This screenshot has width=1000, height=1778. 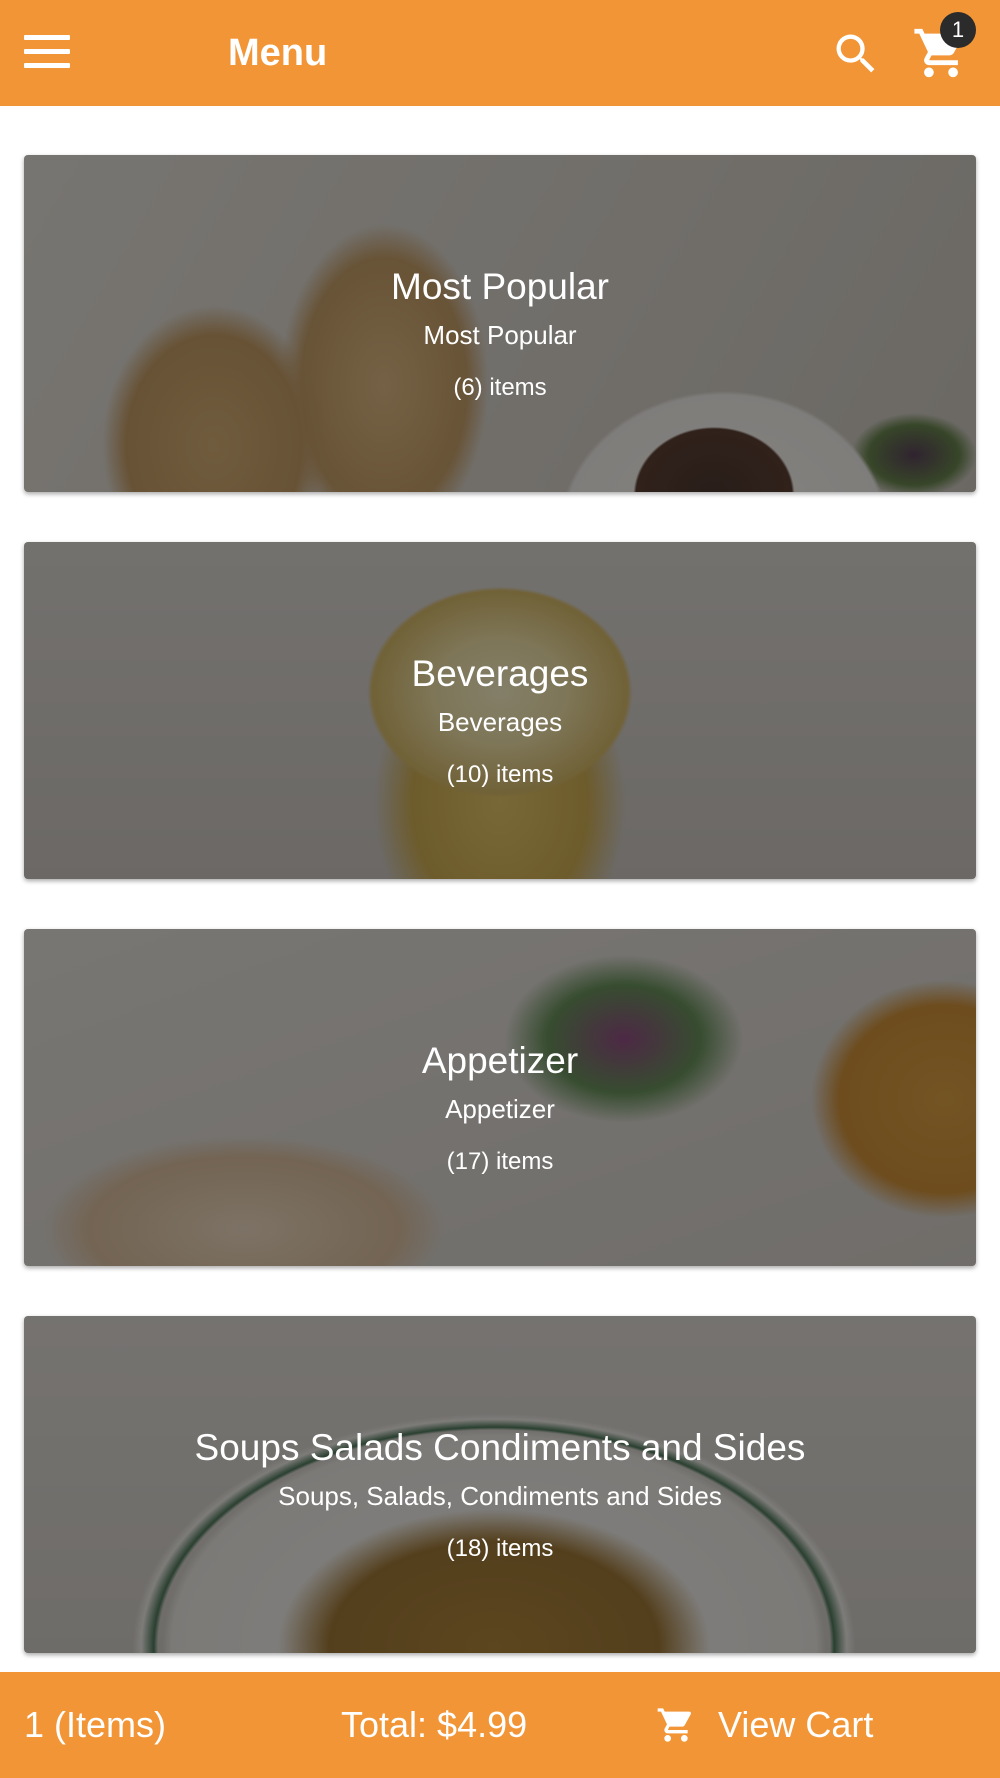 What do you see at coordinates (500, 53) in the screenshot?
I see `app-bar: Menu 1` at bounding box center [500, 53].